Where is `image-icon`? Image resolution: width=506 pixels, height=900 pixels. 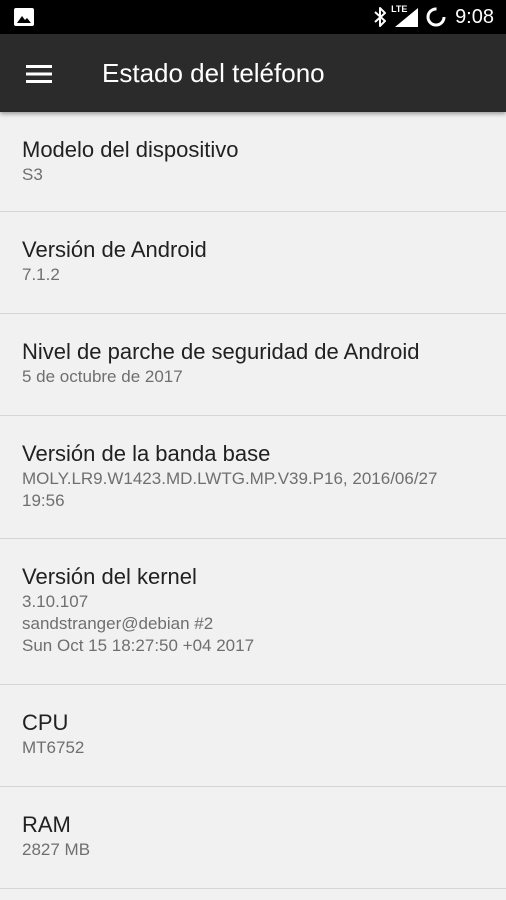 image-icon is located at coordinates (24, 17).